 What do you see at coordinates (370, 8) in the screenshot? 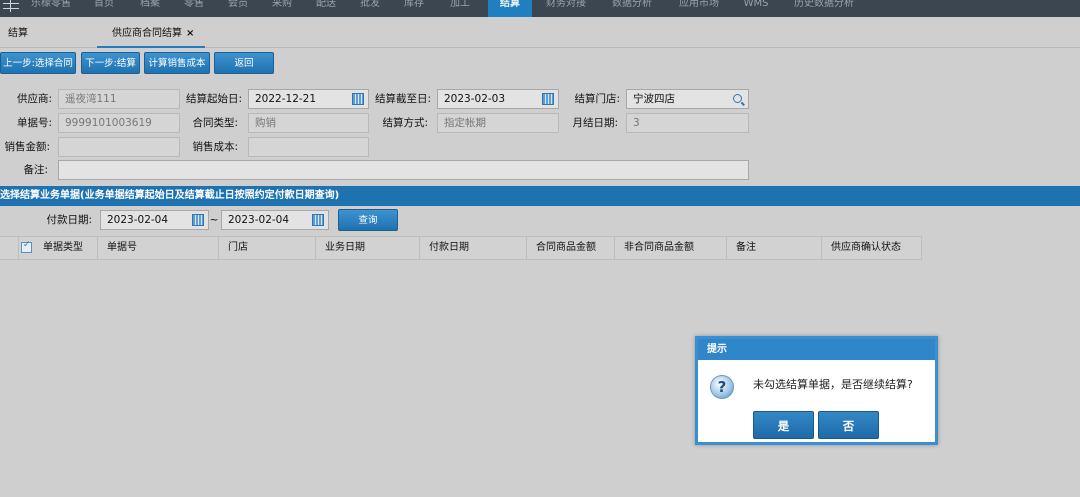
I see `nav-item-wholesale: 批发` at bounding box center [370, 8].